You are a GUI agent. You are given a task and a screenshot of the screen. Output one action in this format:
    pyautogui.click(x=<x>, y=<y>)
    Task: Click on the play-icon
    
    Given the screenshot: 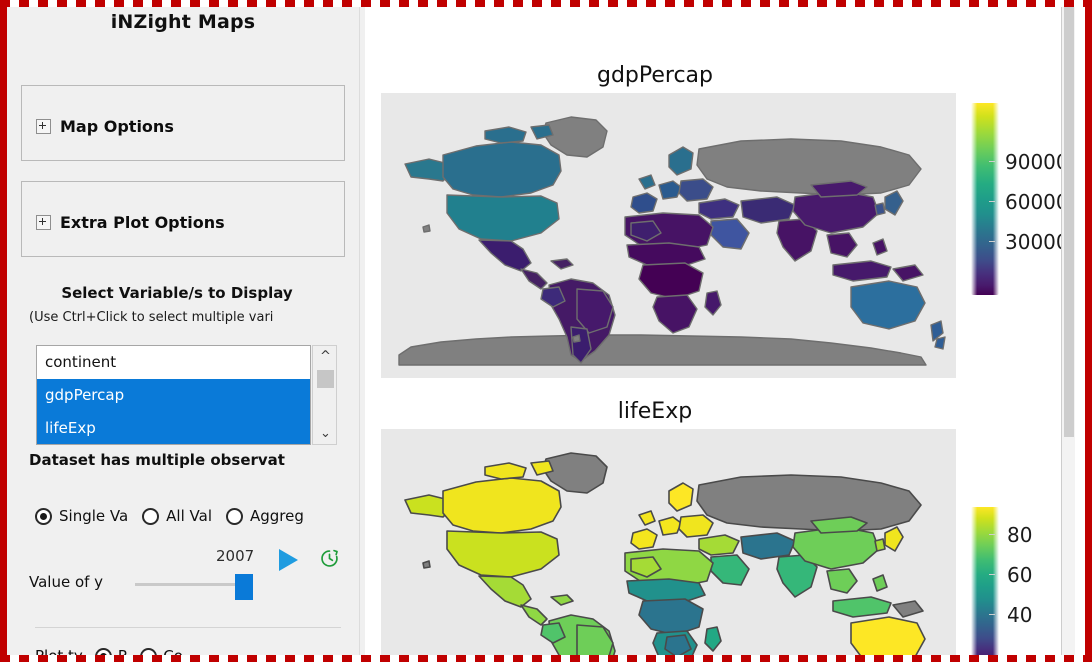 What is the action you would take?
    pyautogui.click(x=288, y=560)
    